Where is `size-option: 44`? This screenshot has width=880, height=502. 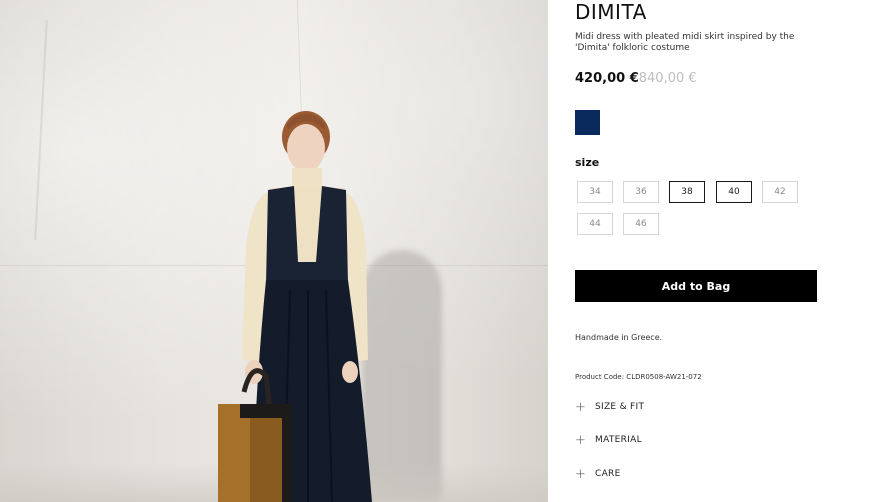
size-option: 44 is located at coordinates (595, 224).